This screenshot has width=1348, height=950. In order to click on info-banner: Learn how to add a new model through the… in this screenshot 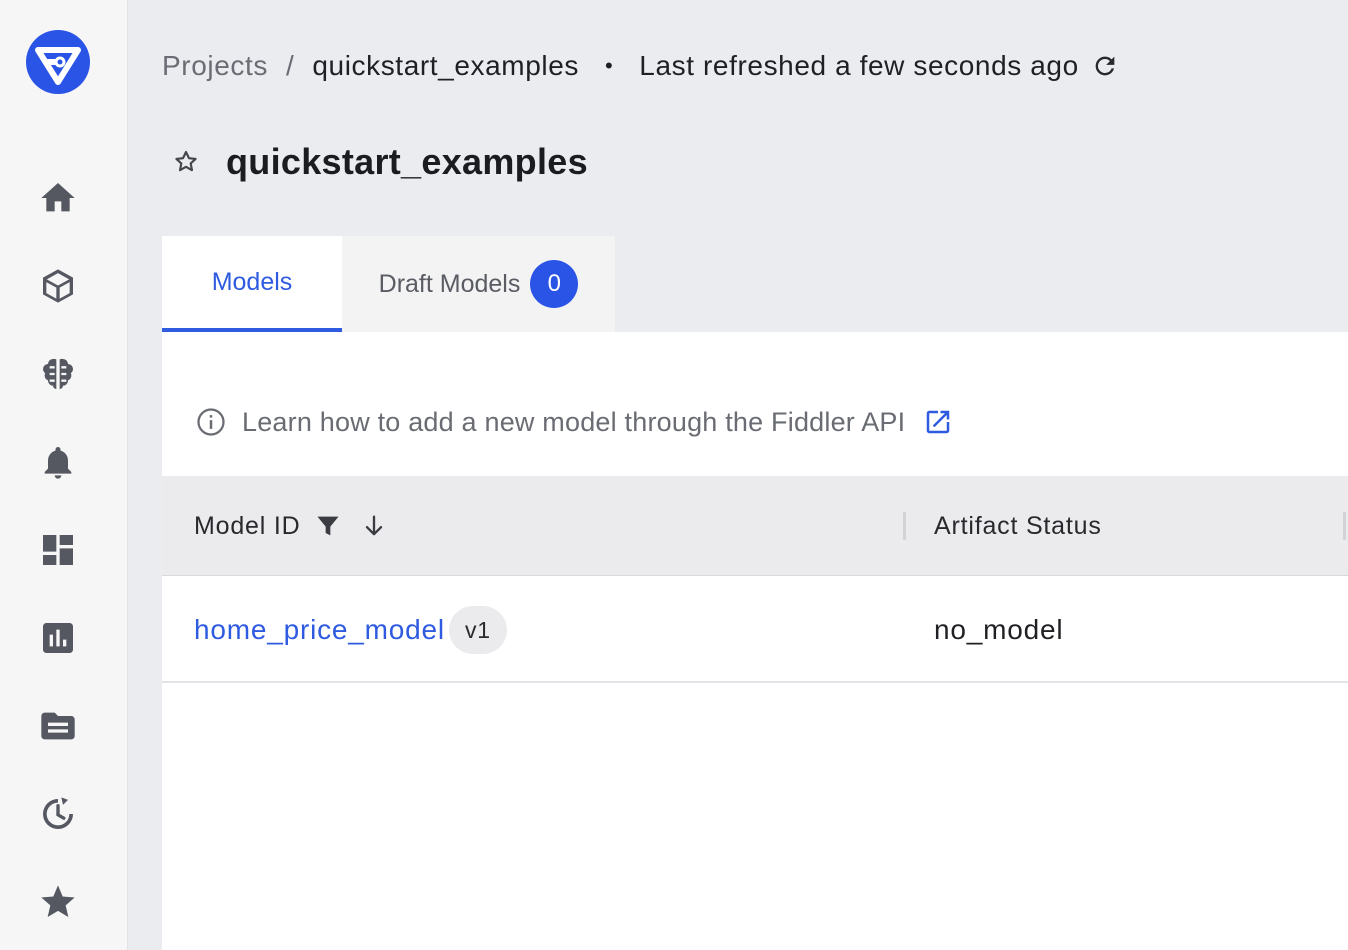, I will do `click(574, 422)`.